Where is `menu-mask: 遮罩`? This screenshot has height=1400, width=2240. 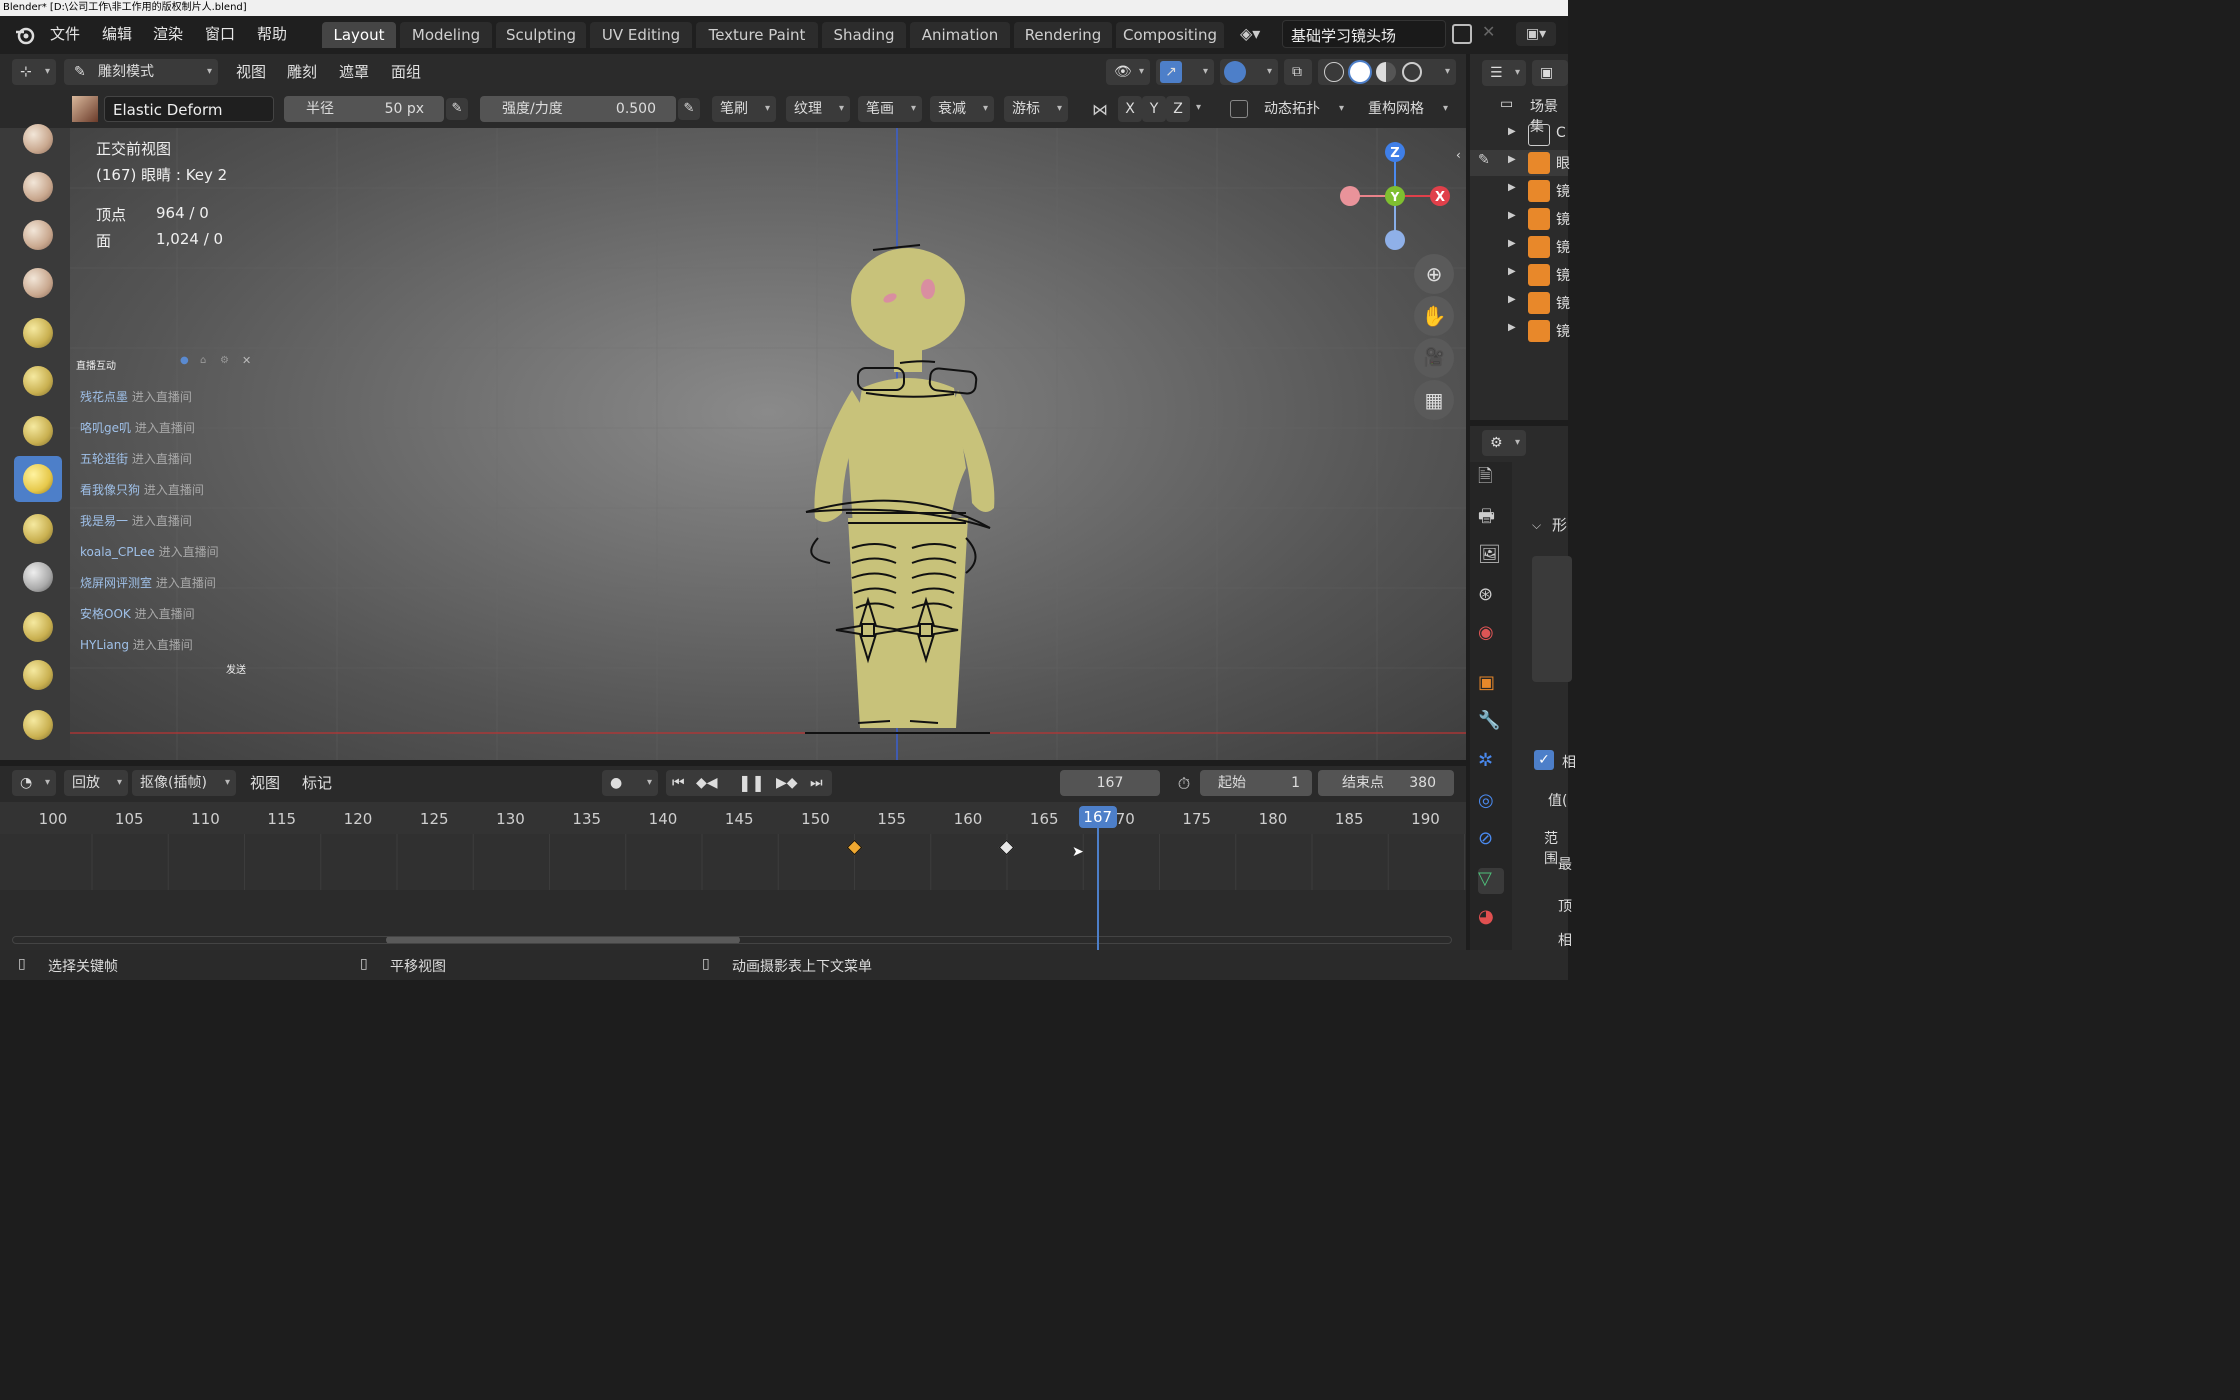
menu-mask: 遮罩 is located at coordinates (354, 72).